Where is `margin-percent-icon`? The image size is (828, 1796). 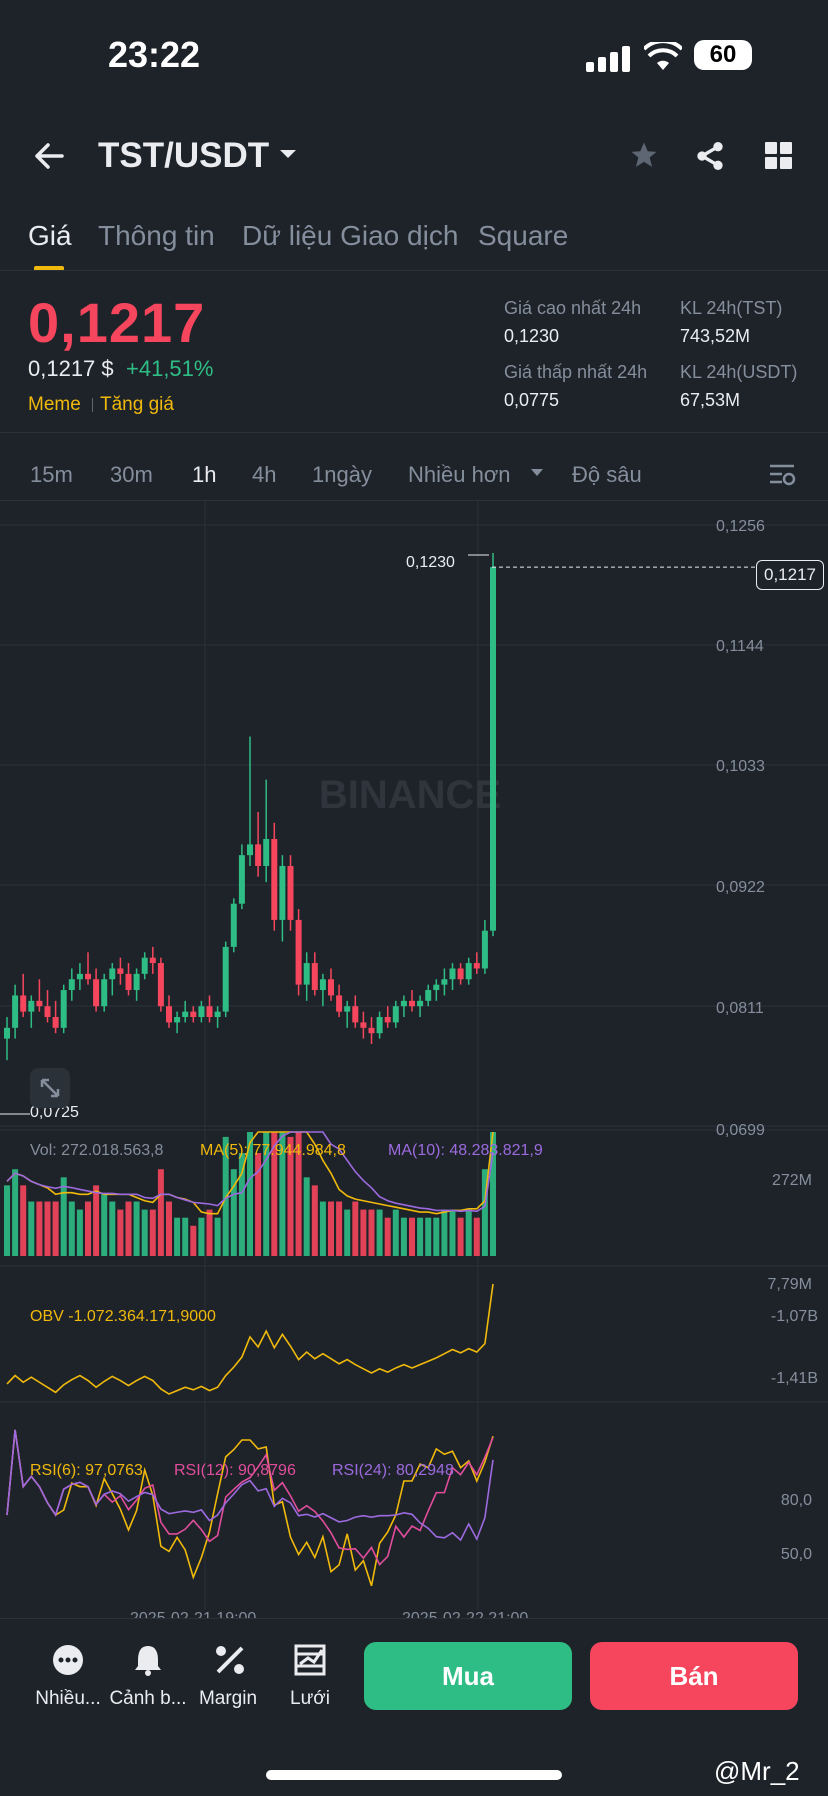
margin-percent-icon is located at coordinates (230, 1660).